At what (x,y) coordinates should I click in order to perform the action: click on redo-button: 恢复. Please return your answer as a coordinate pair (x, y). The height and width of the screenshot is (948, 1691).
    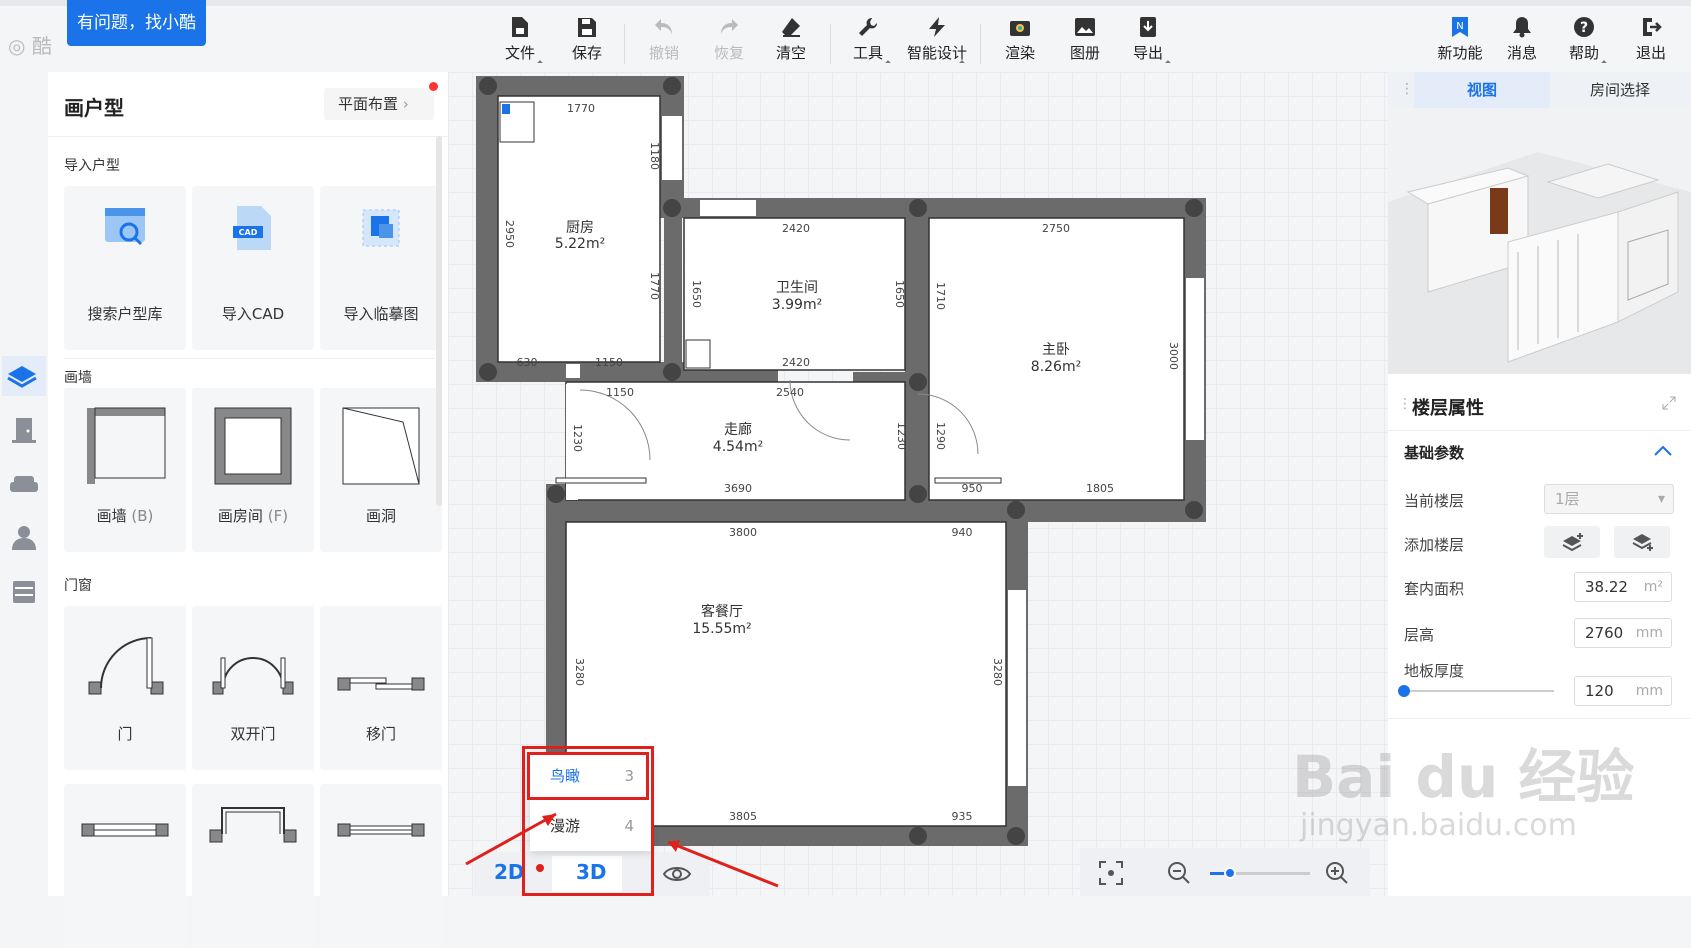
    Looking at the image, I should click on (729, 39).